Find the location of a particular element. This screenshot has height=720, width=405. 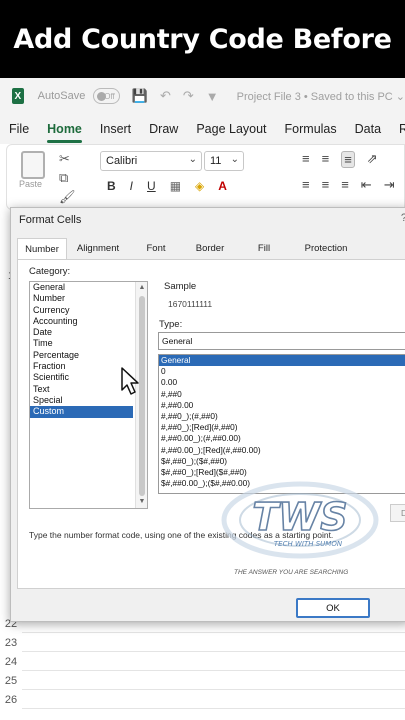

customize-toolbar-icon: ▼ is located at coordinates (212, 96).